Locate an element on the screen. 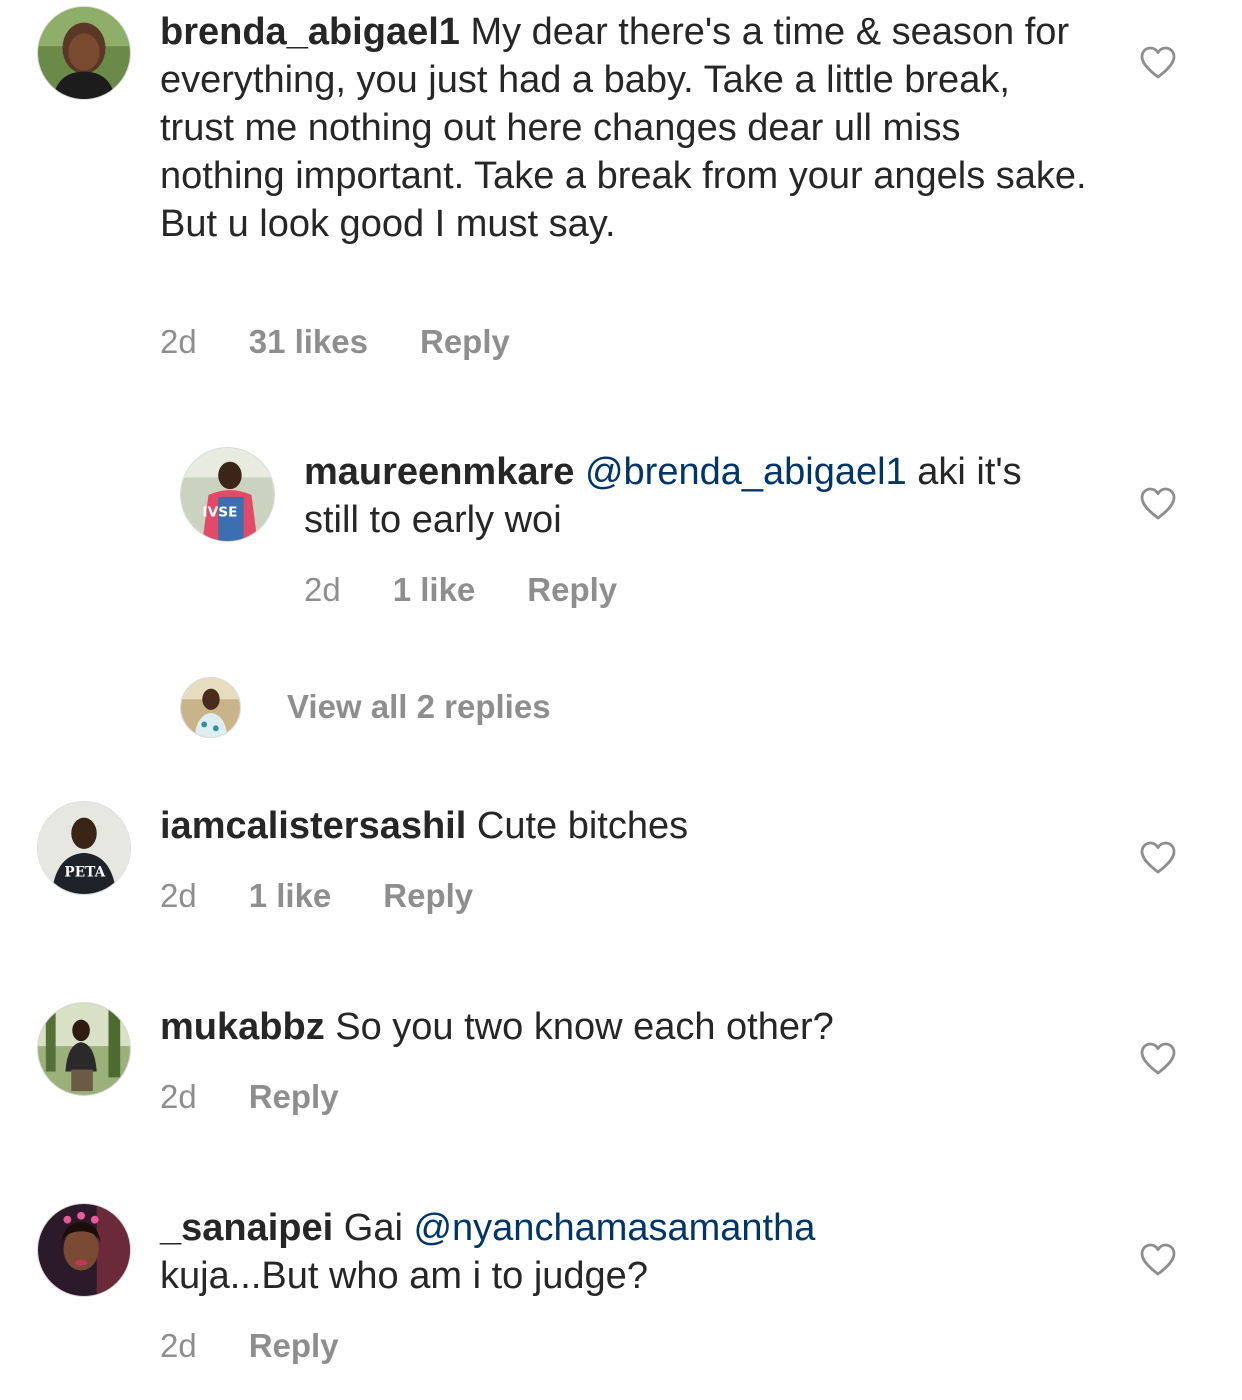 This screenshot has height=1400, width=1242. avatar: IVSE is located at coordinates (227, 494).